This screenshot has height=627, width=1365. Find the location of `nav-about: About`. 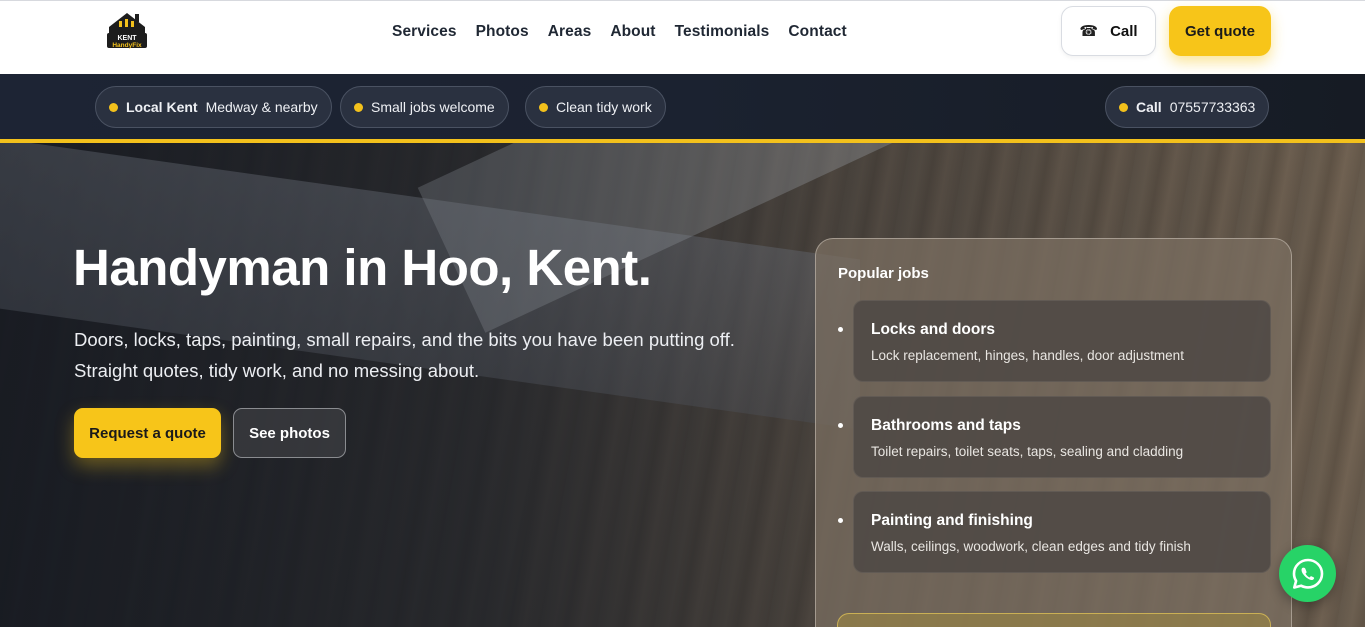

nav-about: About is located at coordinates (632, 32).